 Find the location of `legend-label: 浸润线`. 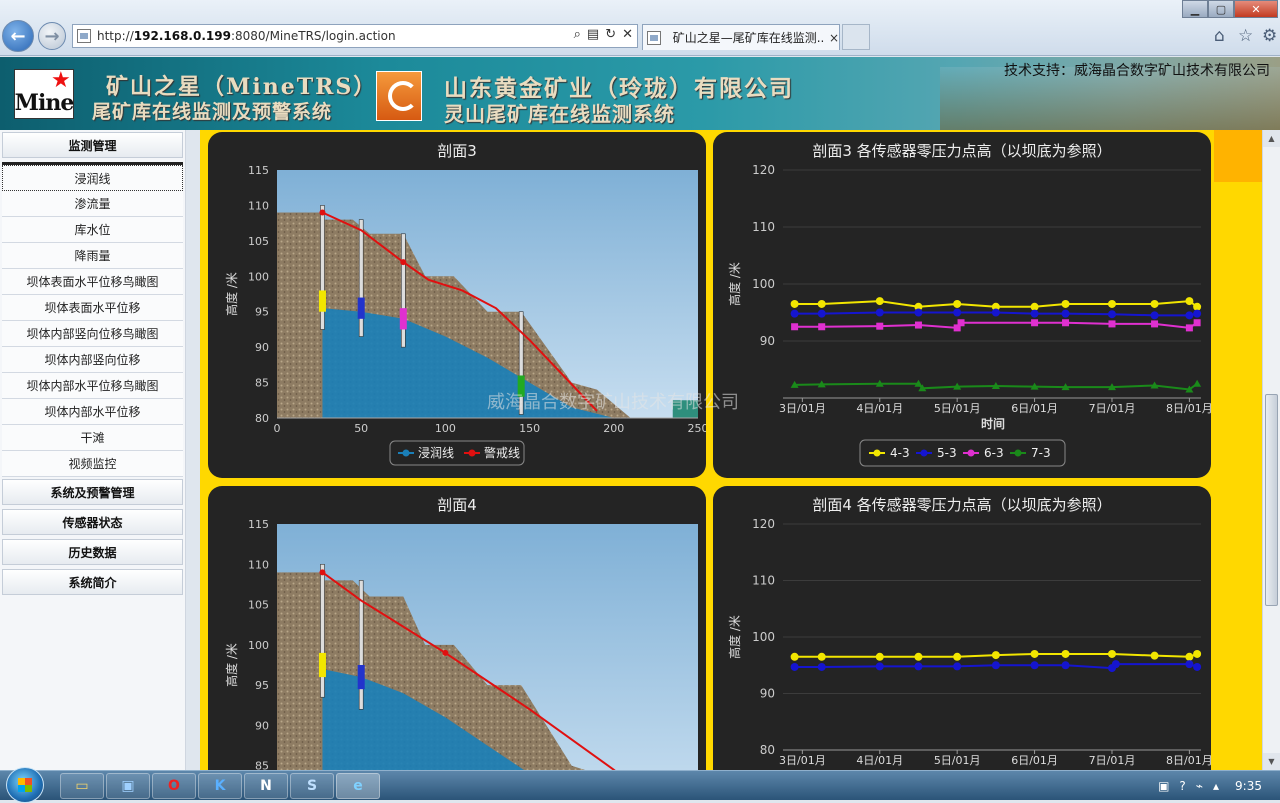

legend-label: 浸润线 is located at coordinates (436, 453).